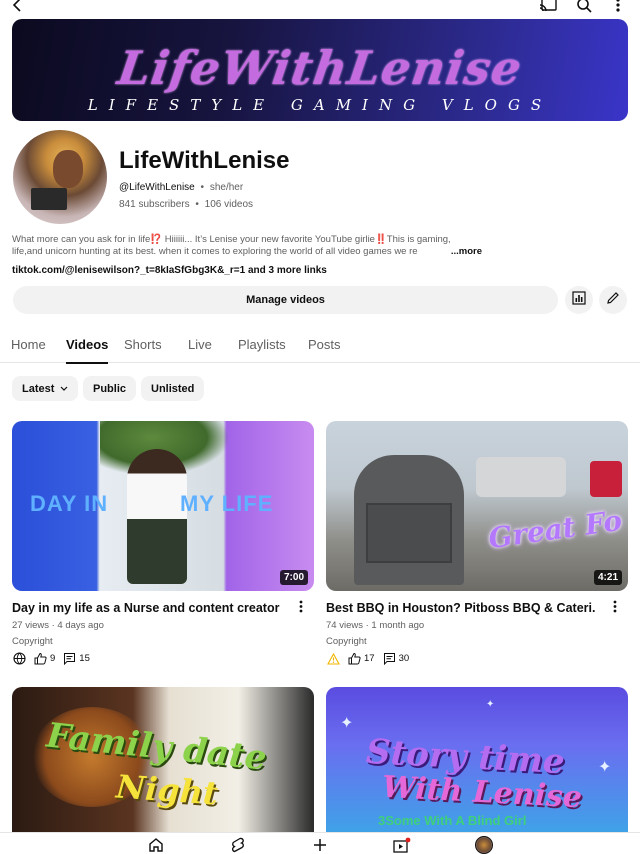 Image resolution: width=640 pixels, height=854 pixels. What do you see at coordinates (346, 641) in the screenshot?
I see `video-rights-2: Copyright` at bounding box center [346, 641].